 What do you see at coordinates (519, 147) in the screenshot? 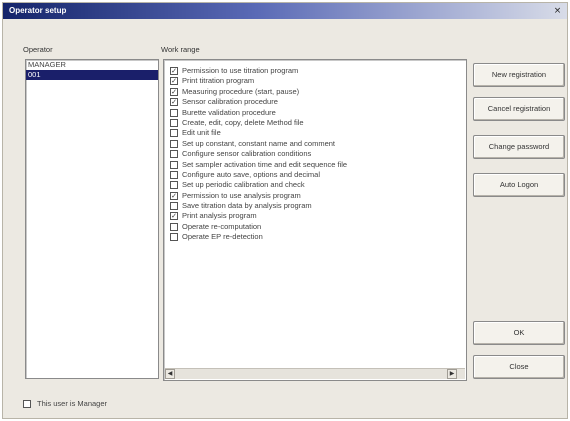
I see `change-password-button: Change password` at bounding box center [519, 147].